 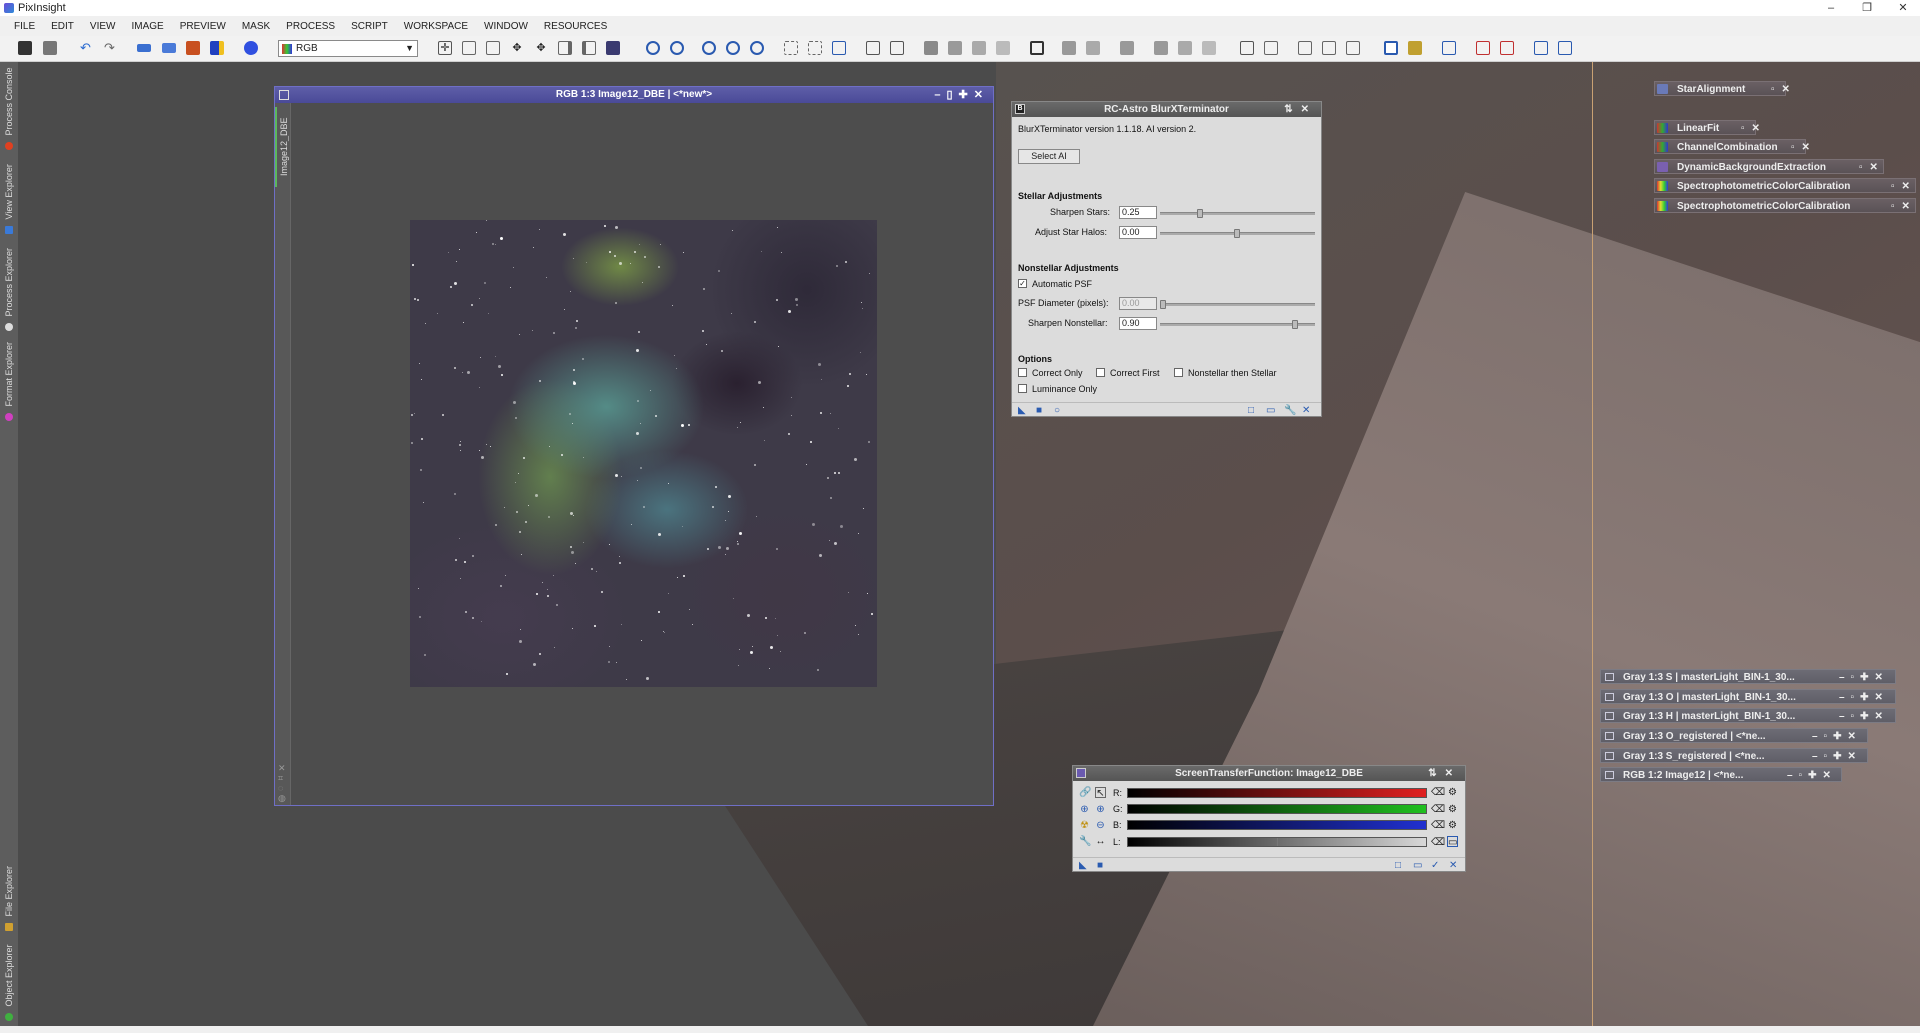 What do you see at coordinates (9, 898) in the screenshot?
I see `tab-file-explorer: File Explorer` at bounding box center [9, 898].